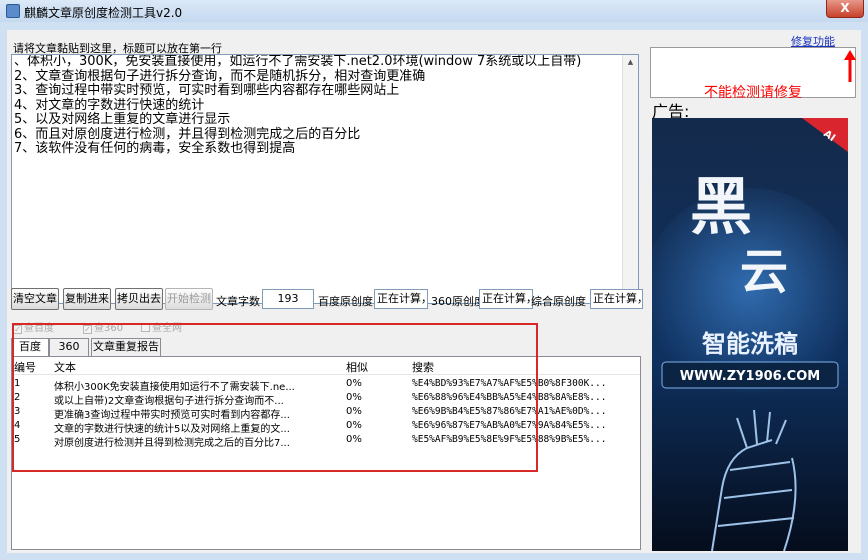 The height and width of the screenshot is (560, 868). I want to click on app-icon, so click(13, 11).